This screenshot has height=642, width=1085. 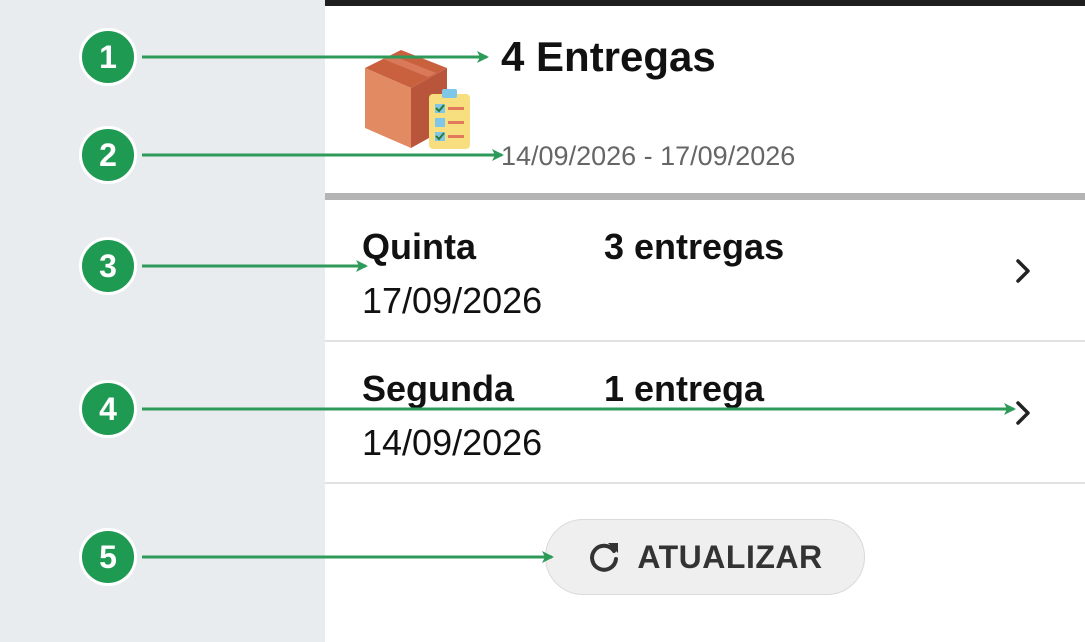 I want to click on refresh-label: ATUALIZAR, so click(x=730, y=556).